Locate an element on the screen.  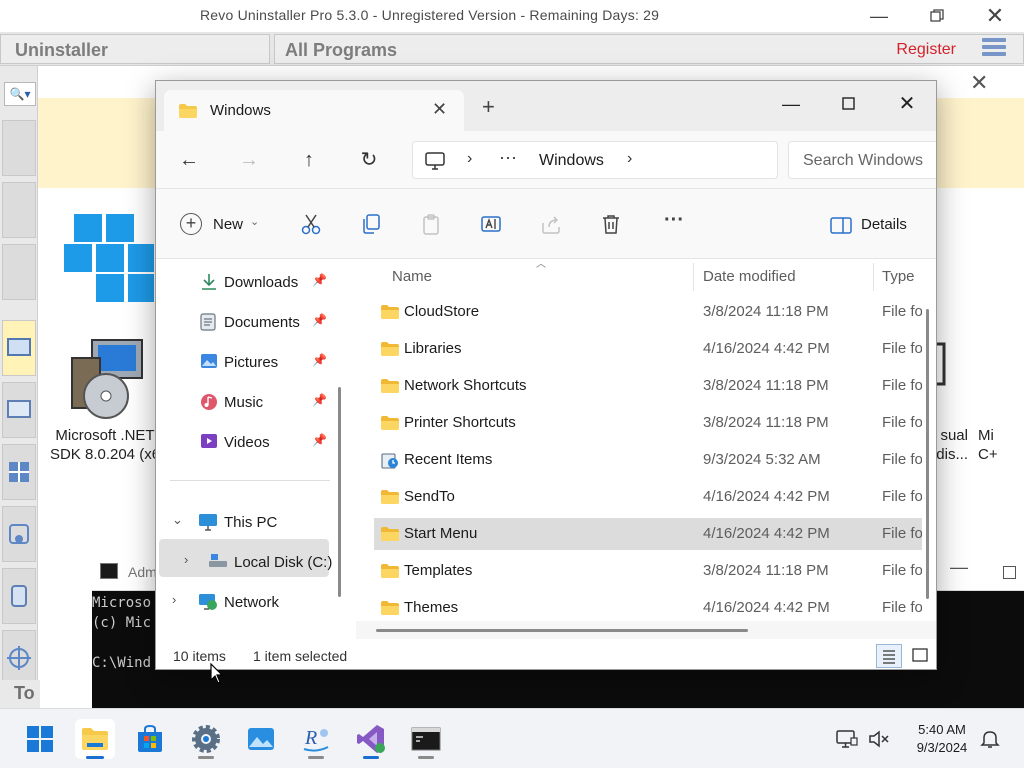
taskbar-file-explorer is located at coordinates (95, 739).